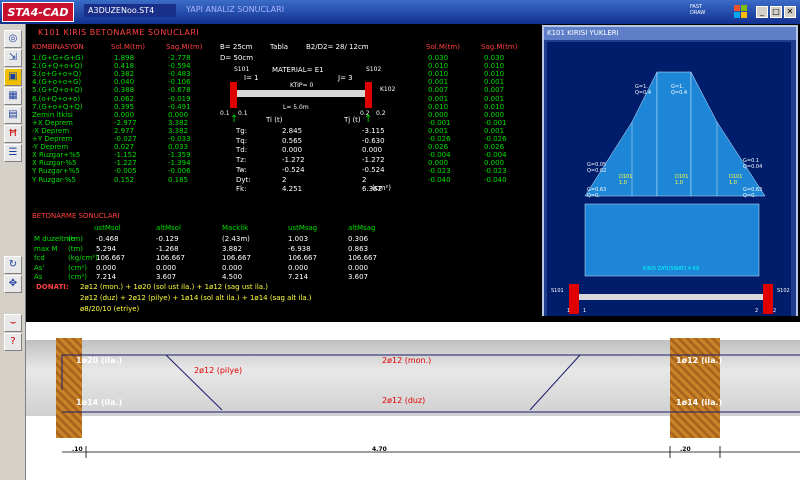 Image resolution: width=800 pixels, height=480 pixels. What do you see at coordinates (293, 169) in the screenshot?
I see `force-a: -0.524` at bounding box center [293, 169].